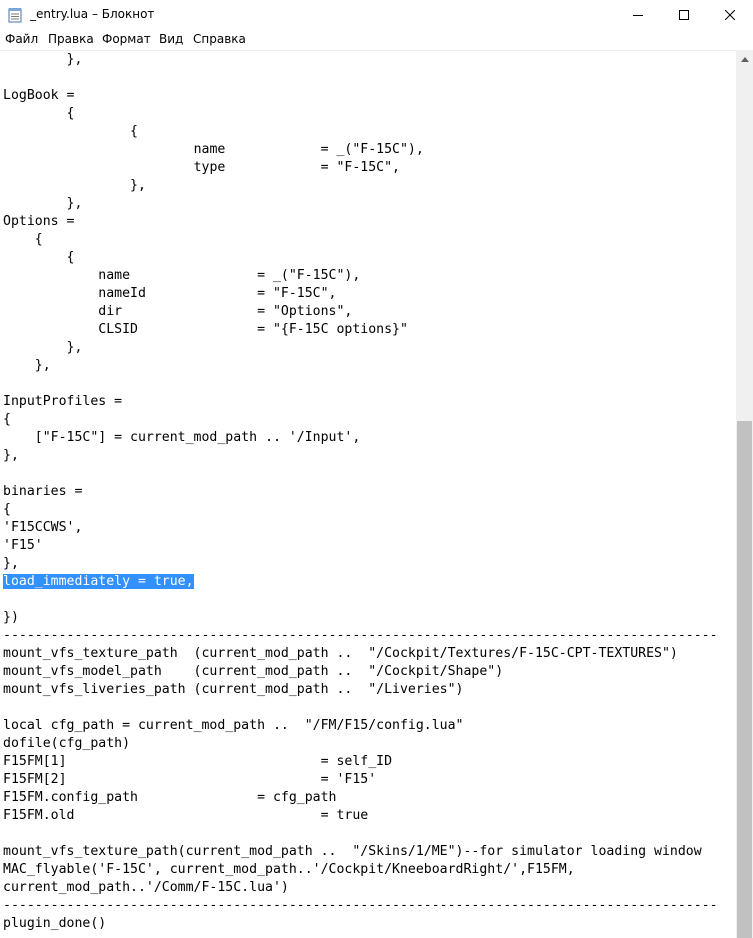 This screenshot has height=938, width=753. I want to click on maximize-button, so click(684, 15).